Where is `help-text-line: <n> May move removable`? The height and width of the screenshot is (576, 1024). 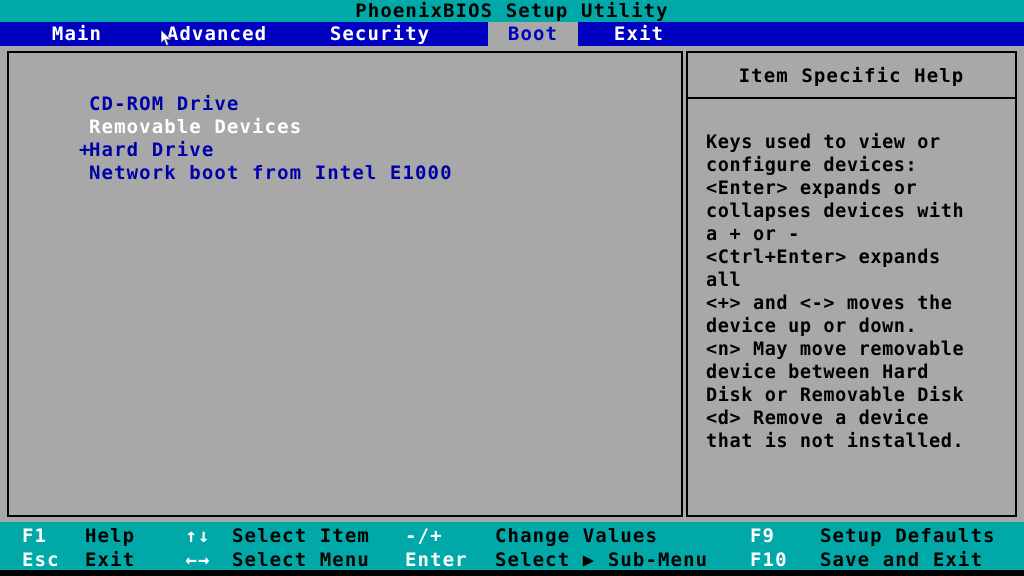
help-text-line: <n> May move removable is located at coordinates (835, 349).